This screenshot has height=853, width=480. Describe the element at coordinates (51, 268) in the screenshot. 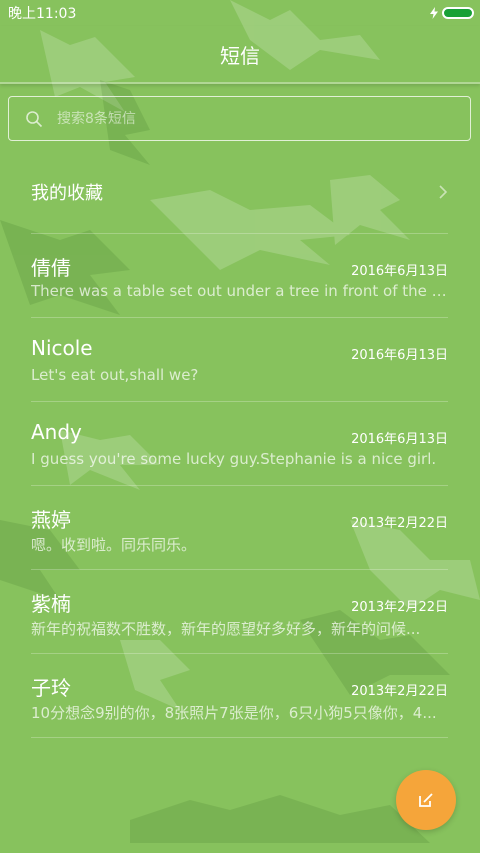

I see `contact-name: 倩倩` at that location.